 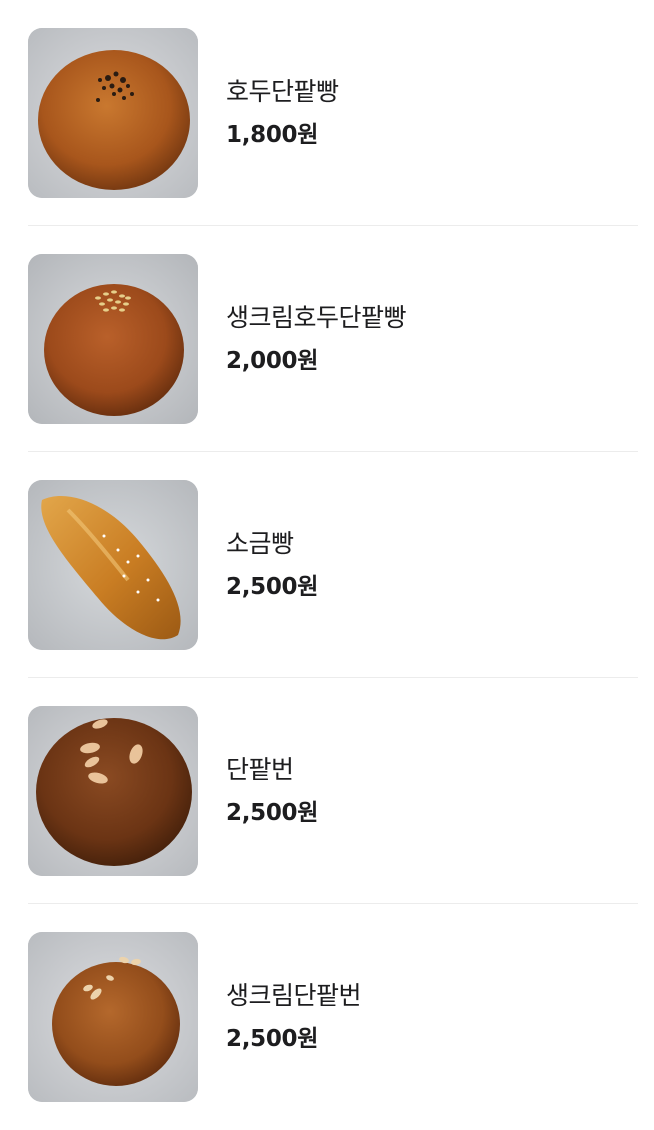 What do you see at coordinates (294, 995) in the screenshot?
I see `item-name: 생크림단팥번` at bounding box center [294, 995].